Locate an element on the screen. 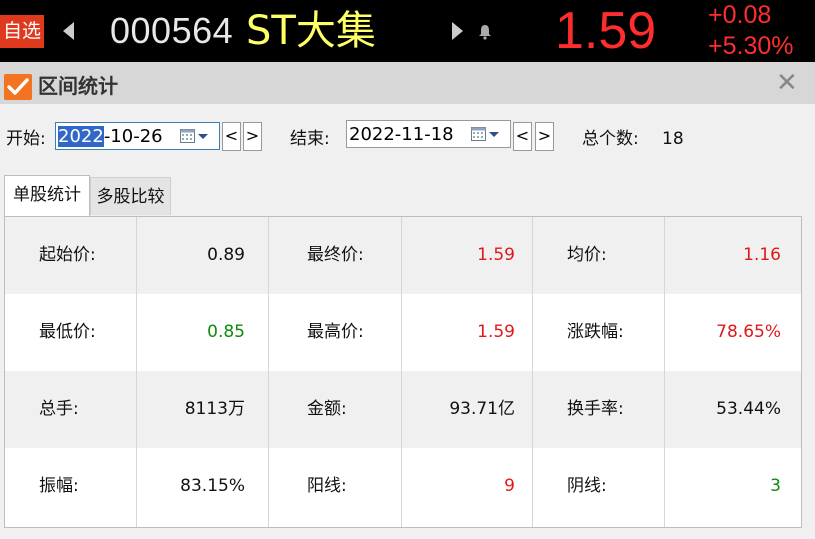 This screenshot has height=539, width=815. count-label: 总个数: is located at coordinates (610, 139).